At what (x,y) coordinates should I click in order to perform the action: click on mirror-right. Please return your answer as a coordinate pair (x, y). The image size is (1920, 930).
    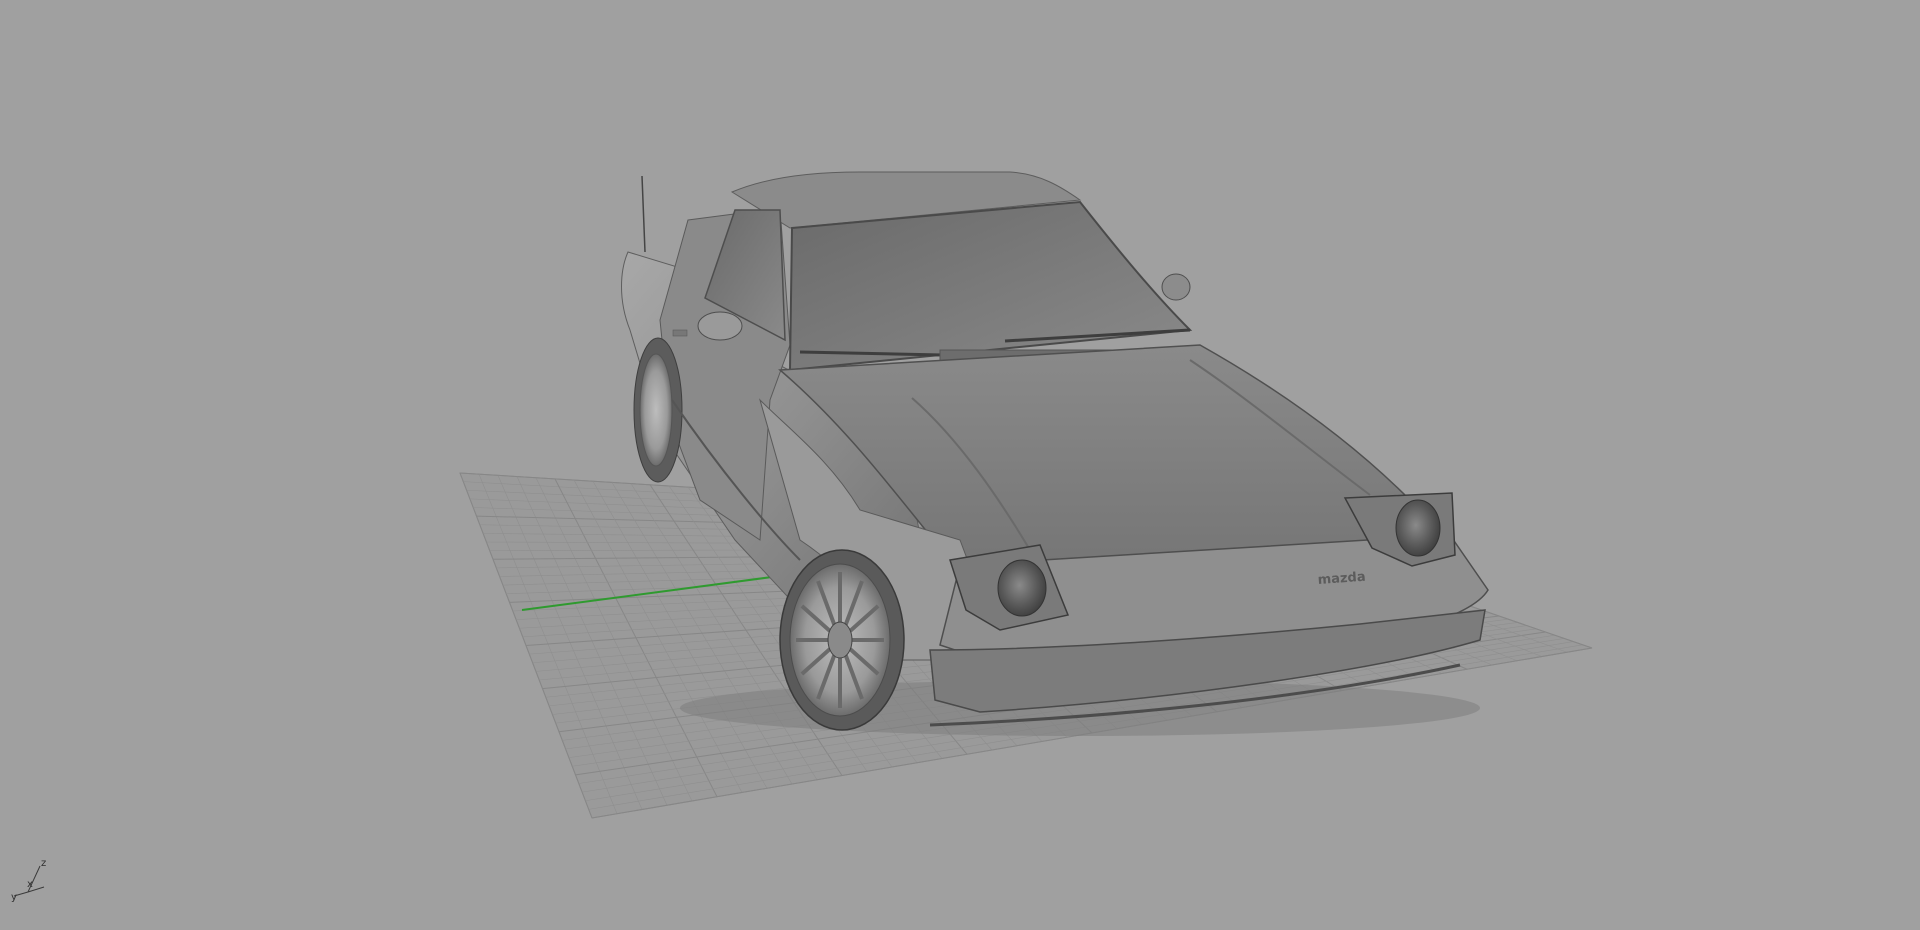
    Looking at the image, I should click on (1176, 287).